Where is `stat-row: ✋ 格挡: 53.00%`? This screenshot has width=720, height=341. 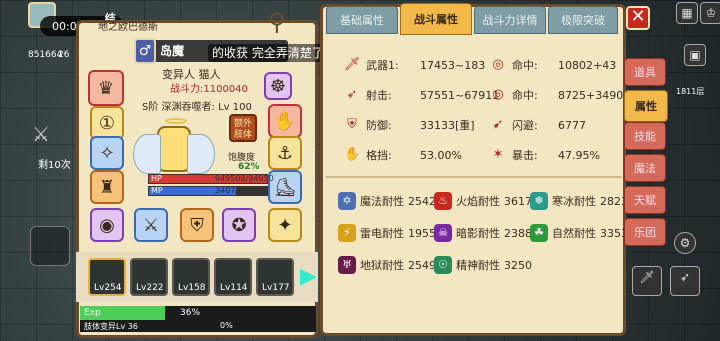 stat-row: ✋ 格挡: 53.00% is located at coordinates (403, 155).